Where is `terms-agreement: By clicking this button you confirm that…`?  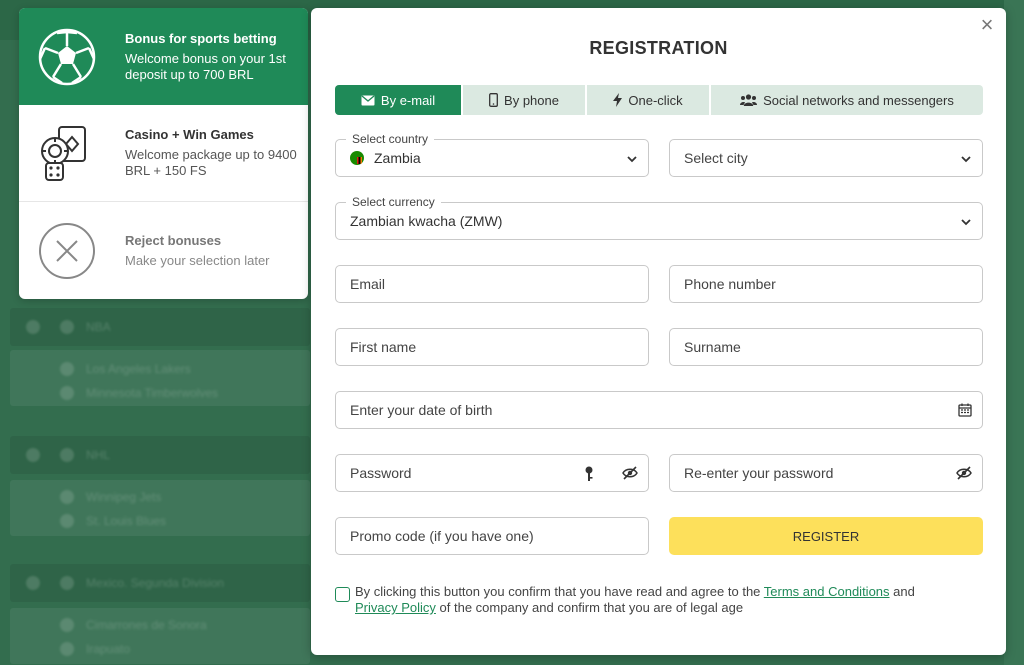
terms-agreement: By clicking this button you confirm that… is located at coordinates (655, 600).